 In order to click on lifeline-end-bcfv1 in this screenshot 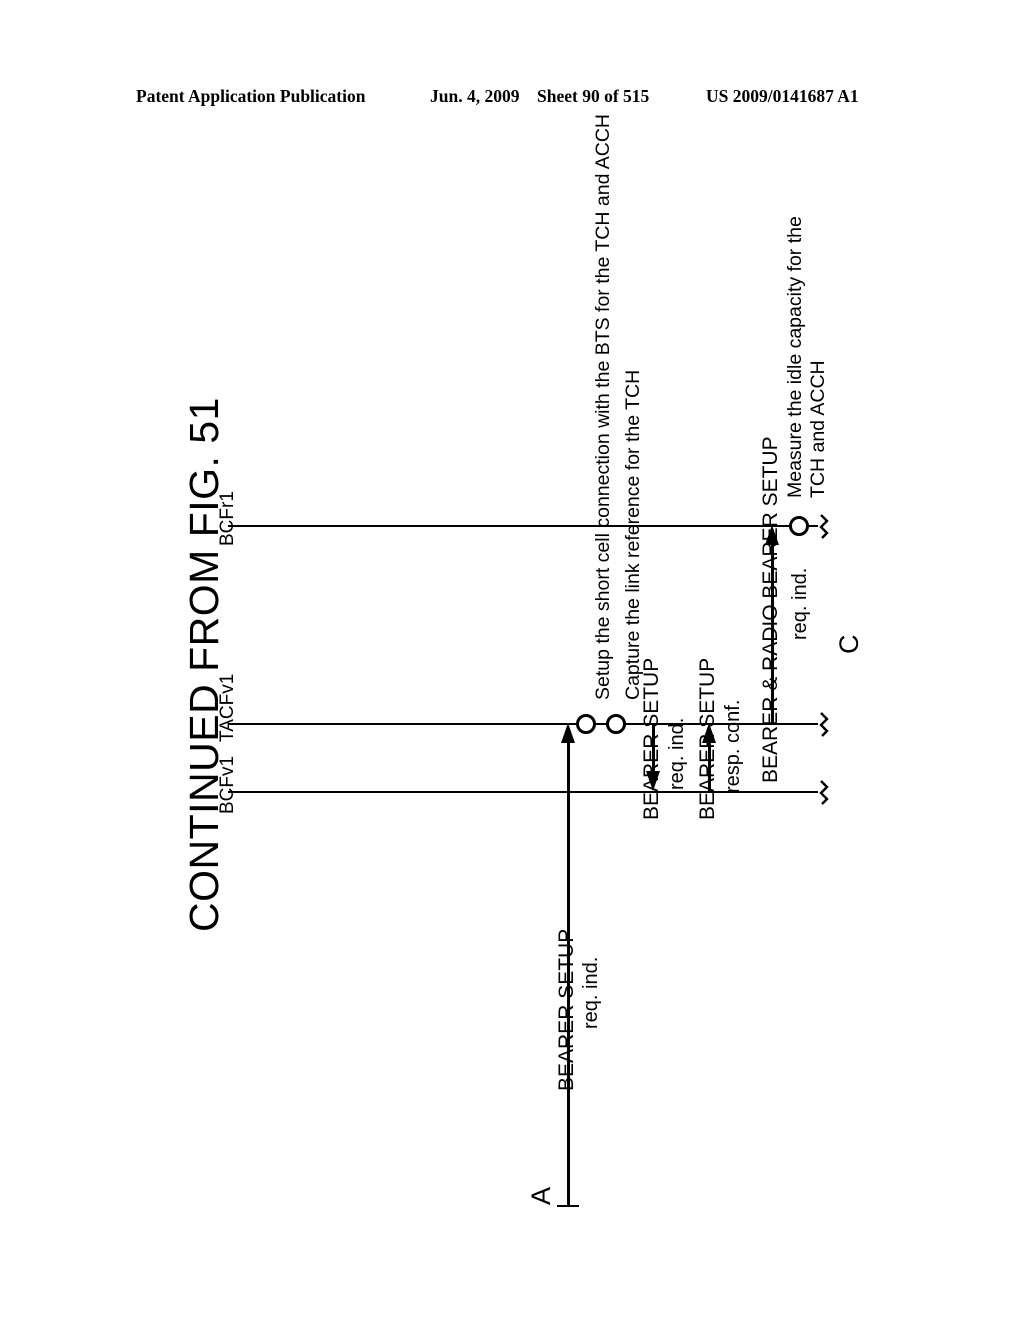, I will do `click(826, 792)`.